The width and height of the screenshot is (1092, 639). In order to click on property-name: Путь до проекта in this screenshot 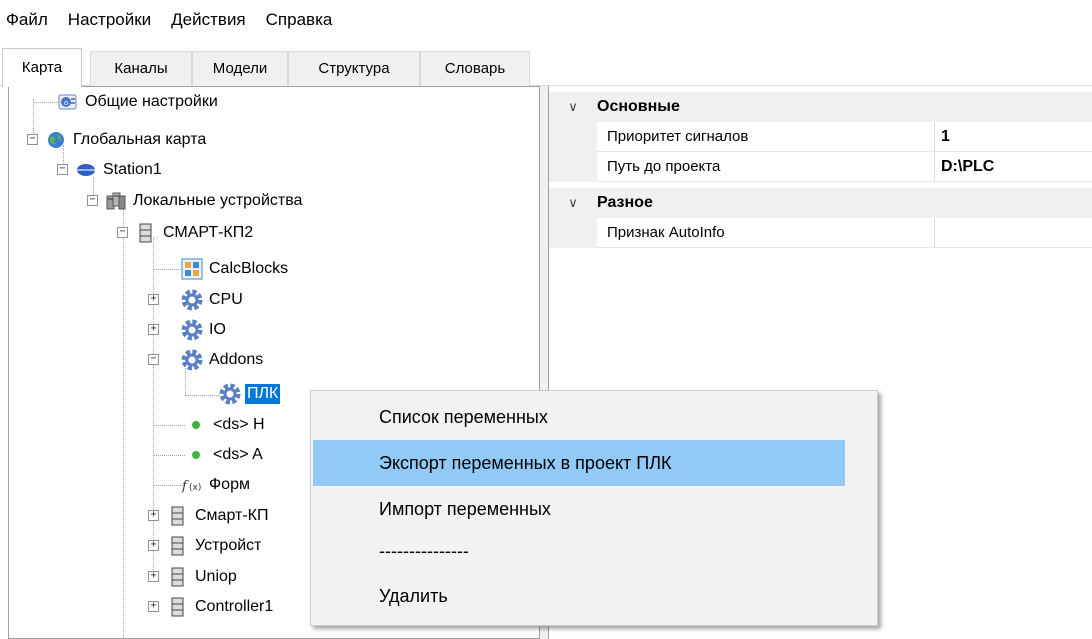, I will do `click(766, 167)`.